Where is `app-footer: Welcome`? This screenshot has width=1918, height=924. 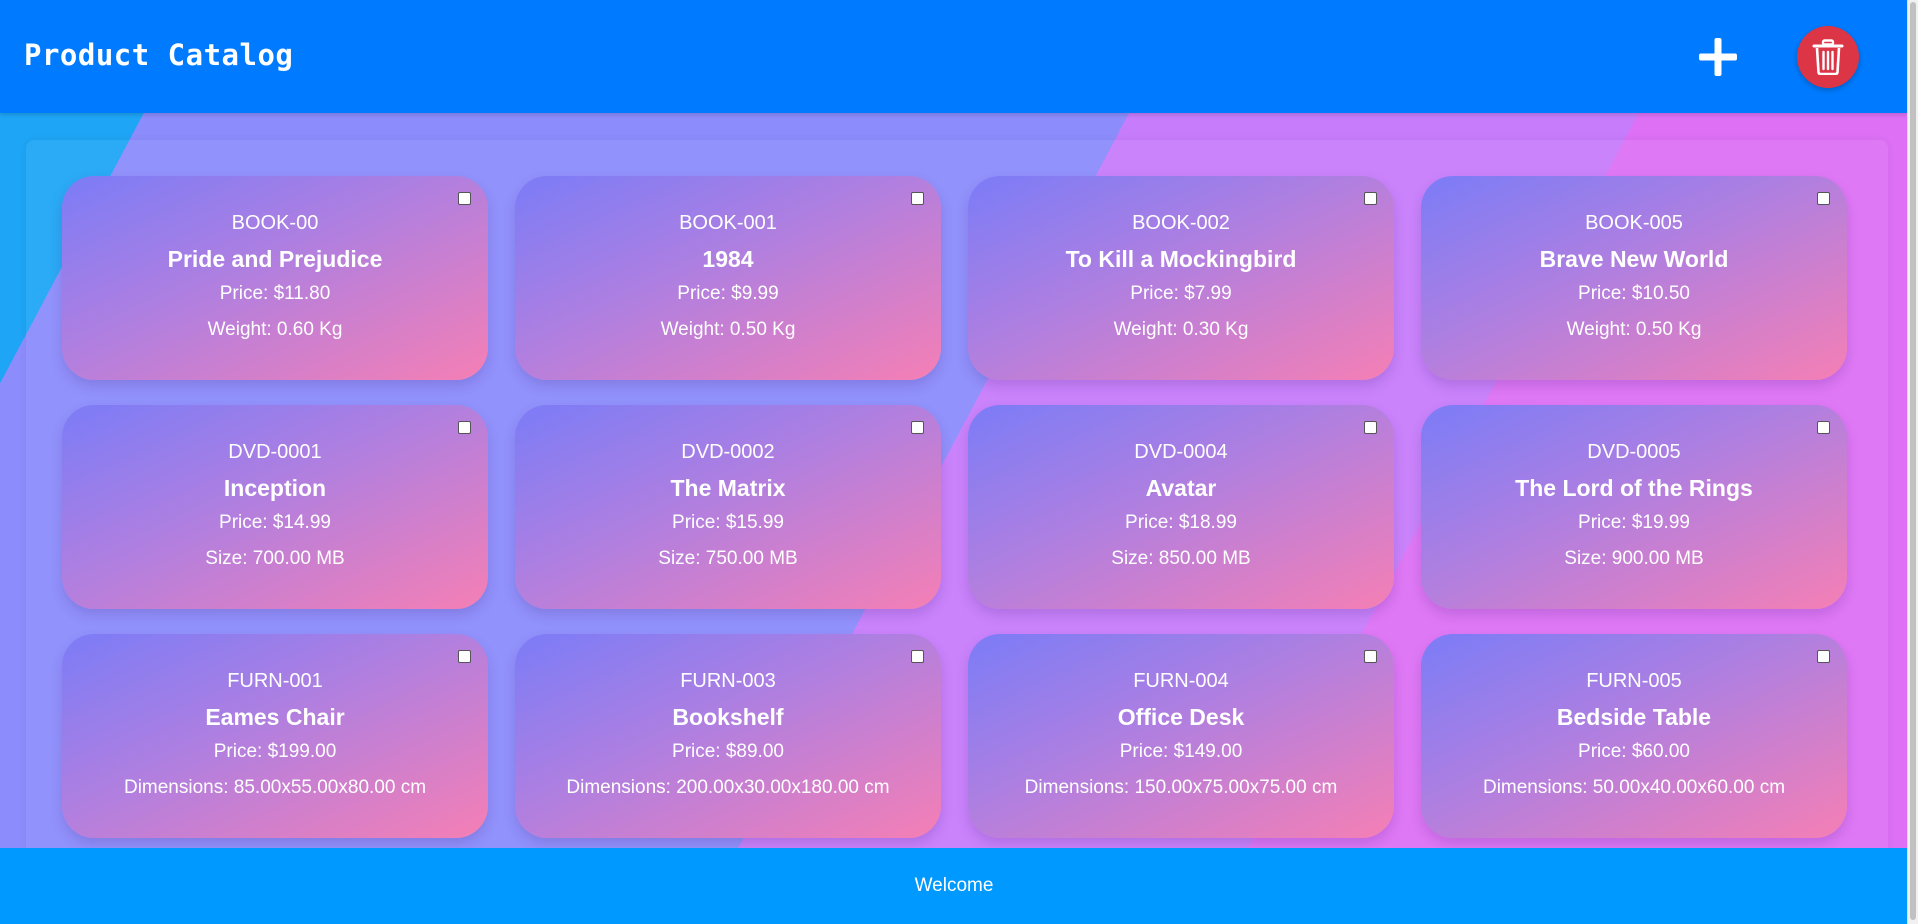 app-footer: Welcome is located at coordinates (954, 886).